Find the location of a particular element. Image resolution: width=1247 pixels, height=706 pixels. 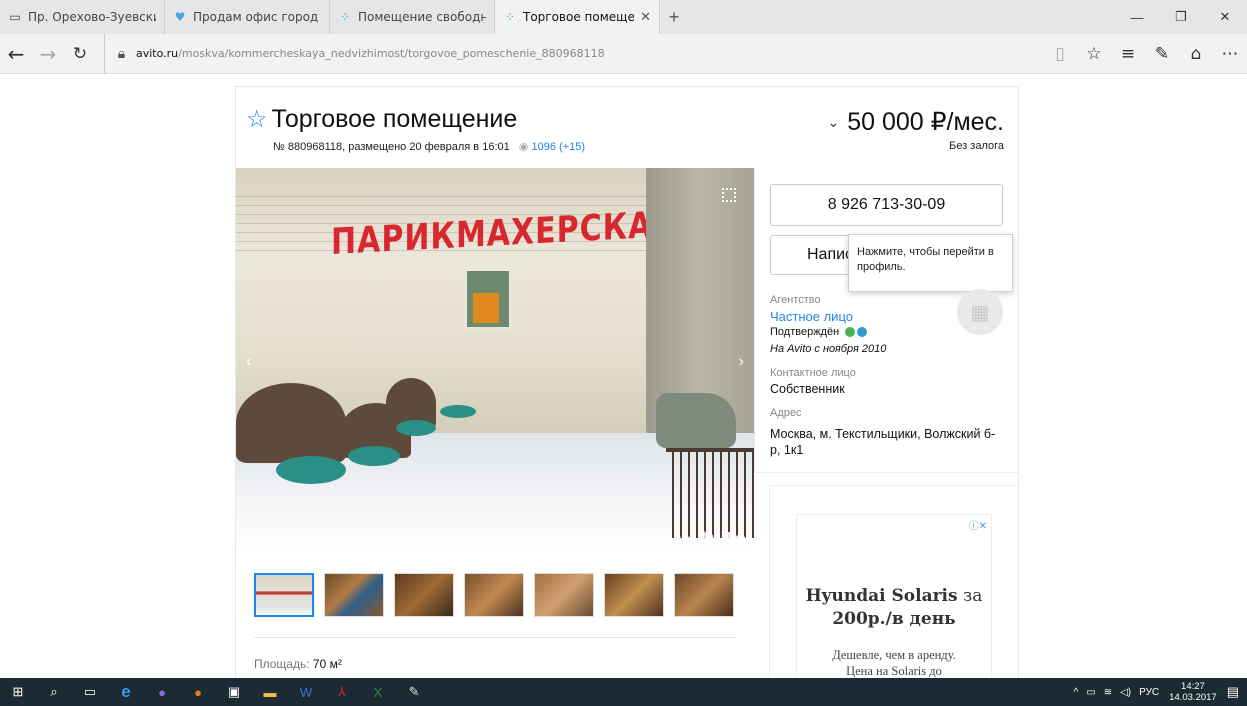

window-controls: — ❐ ✕ is located at coordinates (1181, 17).